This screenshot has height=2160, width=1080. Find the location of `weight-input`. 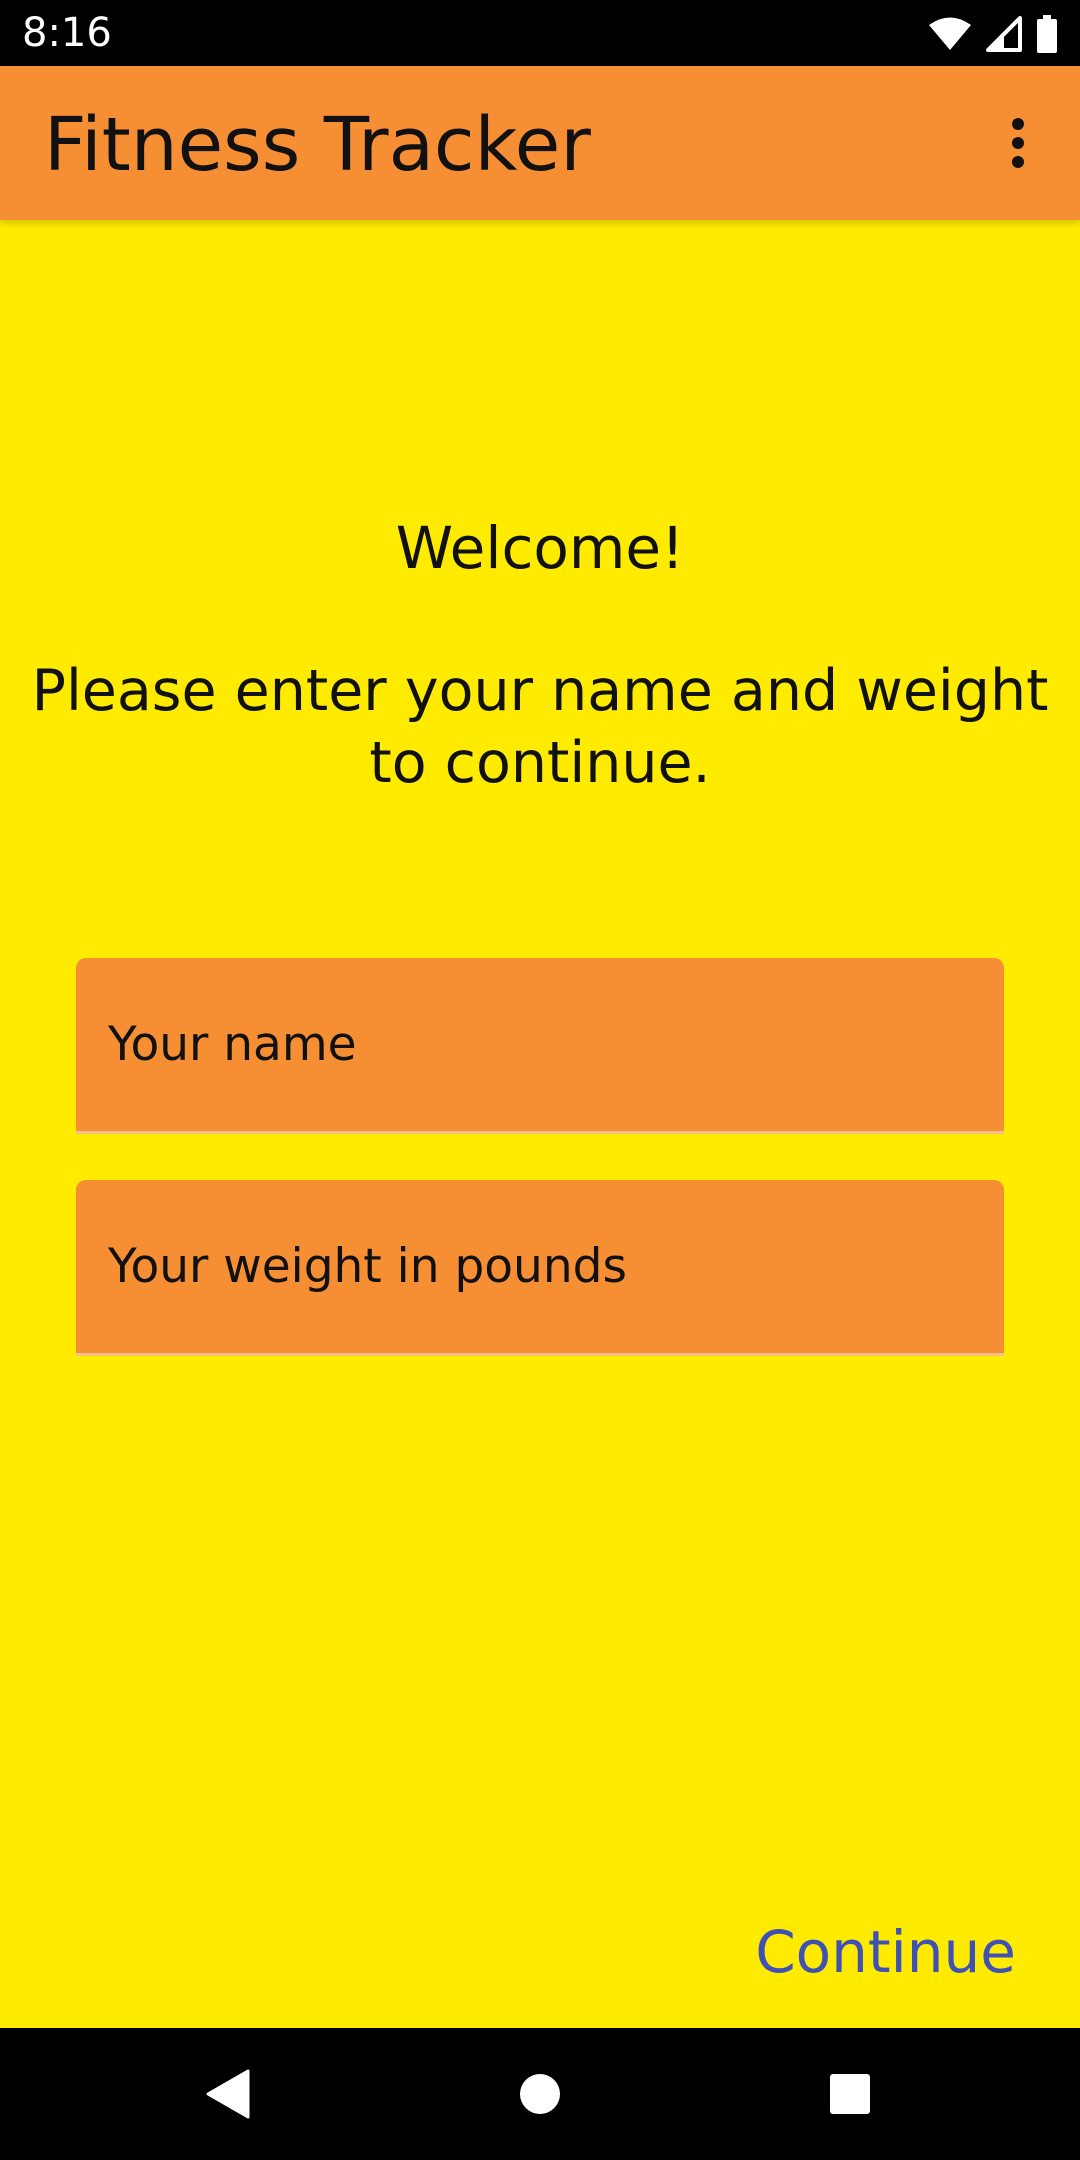

weight-input is located at coordinates (538, 1266).